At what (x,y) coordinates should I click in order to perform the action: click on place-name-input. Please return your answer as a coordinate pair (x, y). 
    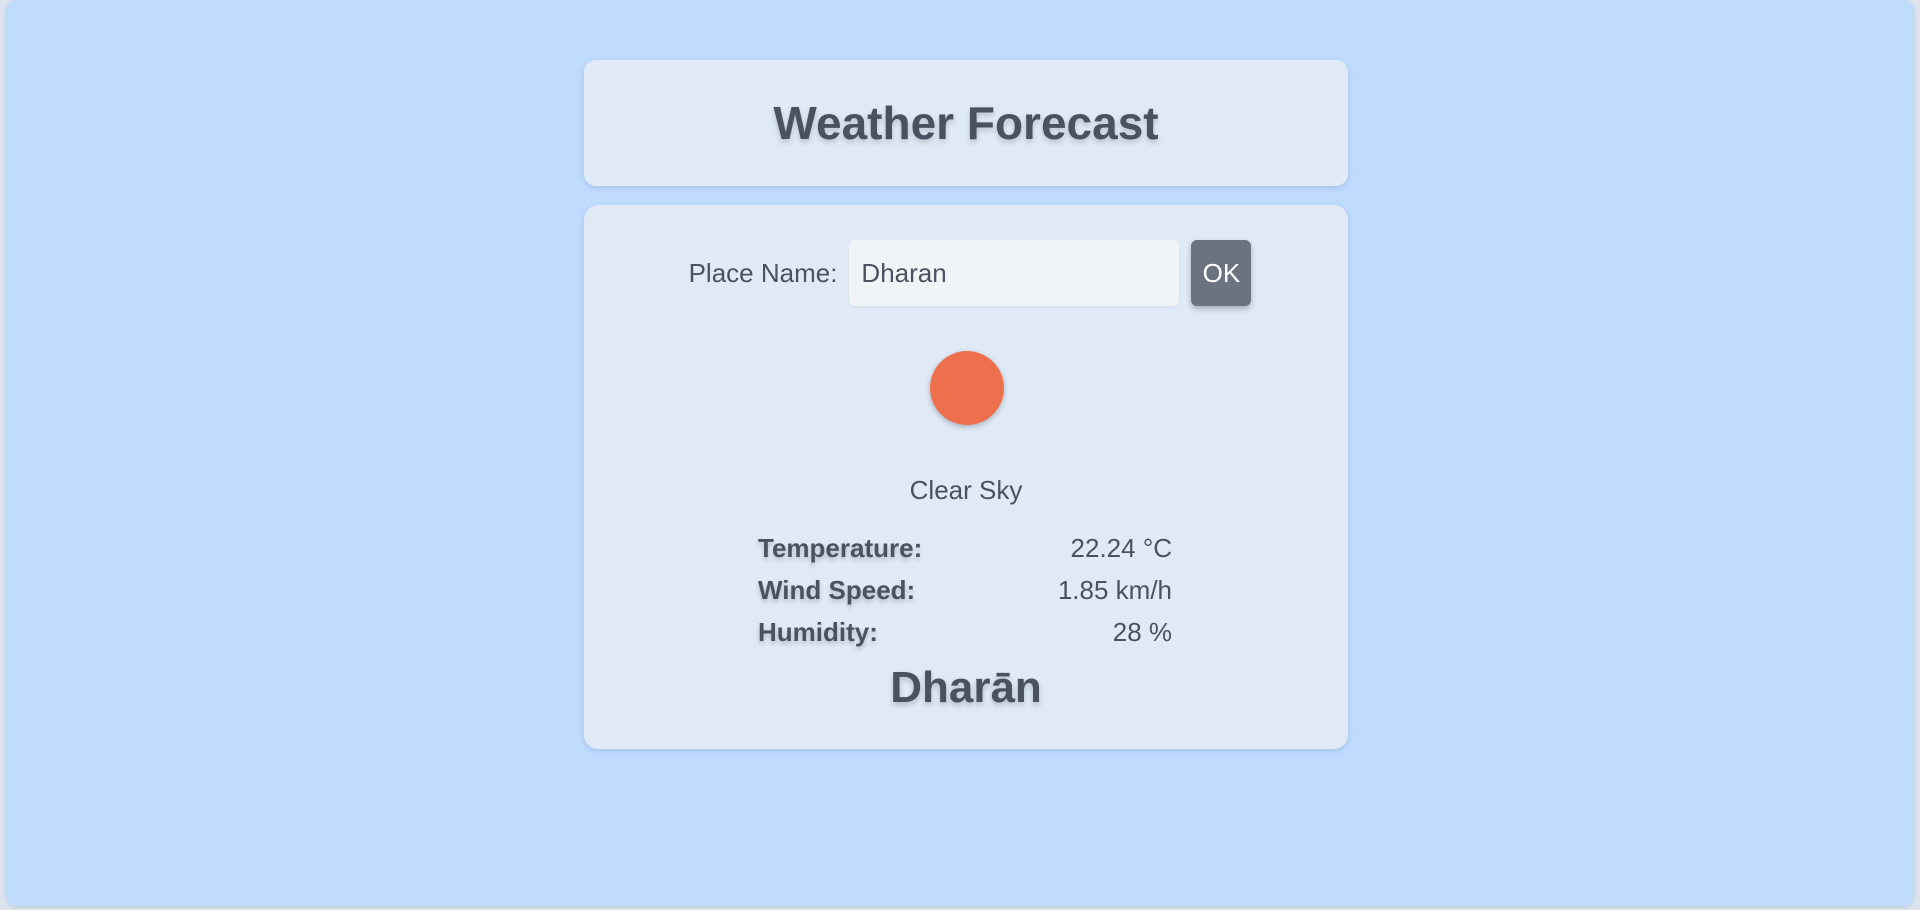
    Looking at the image, I should click on (1014, 273).